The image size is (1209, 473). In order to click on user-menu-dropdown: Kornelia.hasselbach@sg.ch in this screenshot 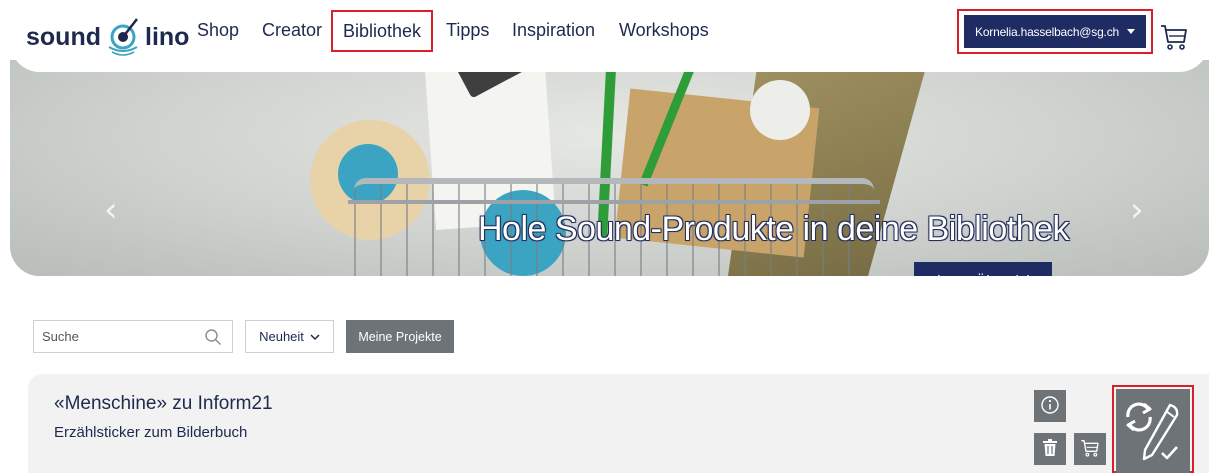, I will do `click(1055, 31)`.